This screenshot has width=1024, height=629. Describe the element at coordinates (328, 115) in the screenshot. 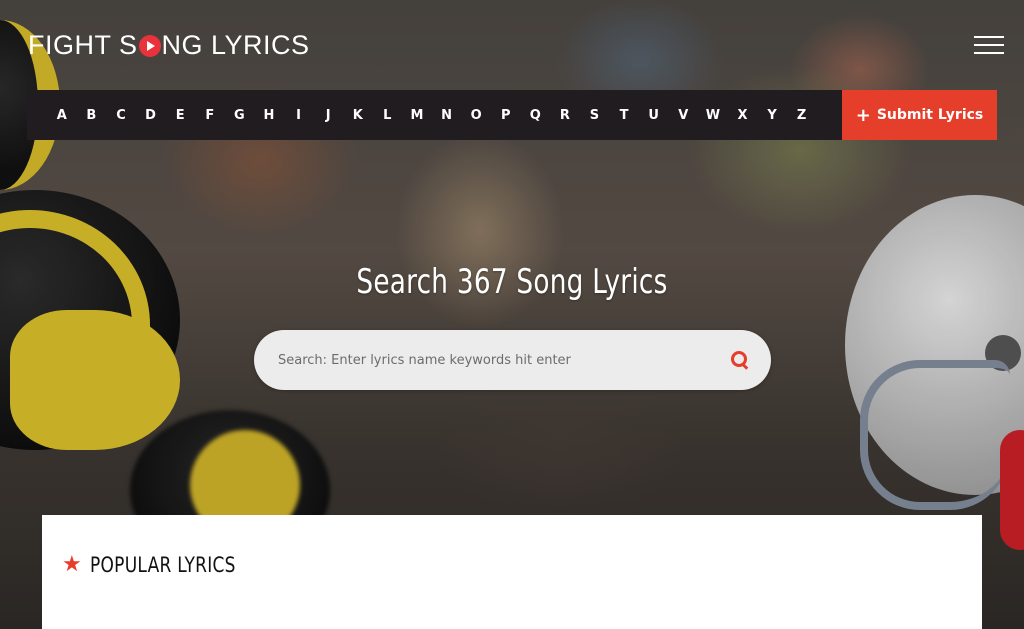

I see `letter-link-j: J` at that location.